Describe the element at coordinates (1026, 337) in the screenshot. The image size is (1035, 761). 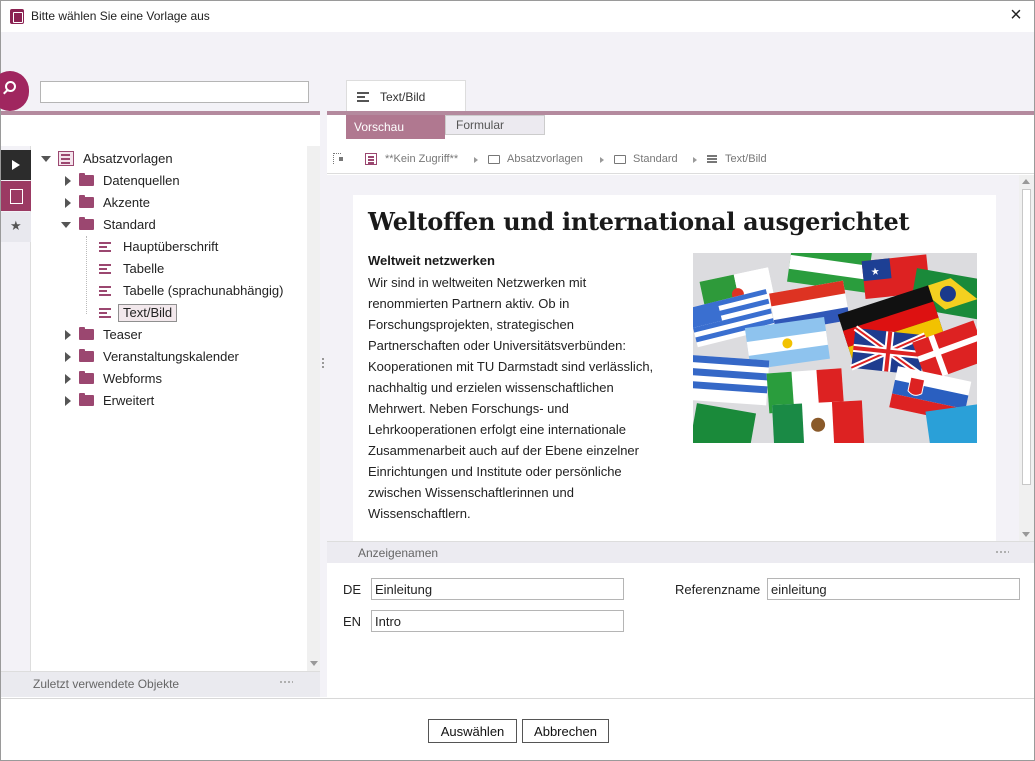
I see `scroll-thumb` at that location.